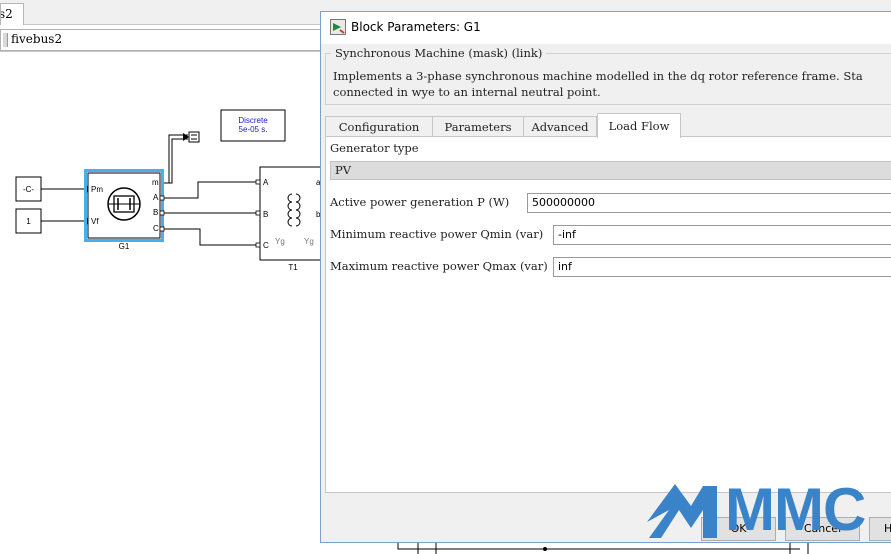  What do you see at coordinates (97, 189) in the screenshot?
I see `g1-pm-port: Pm` at bounding box center [97, 189].